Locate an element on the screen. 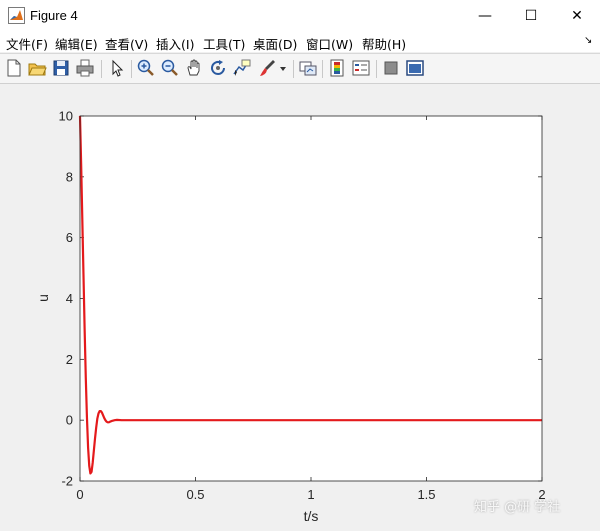 The width and height of the screenshot is (600, 531). watermark: 知乎 @研 学社 is located at coordinates (517, 507).